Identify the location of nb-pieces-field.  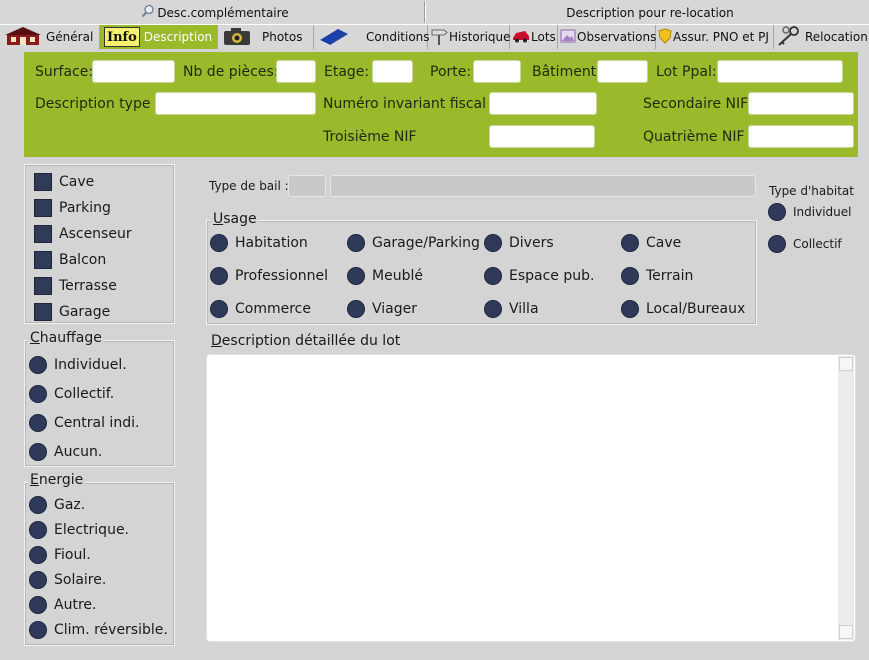
(296, 71).